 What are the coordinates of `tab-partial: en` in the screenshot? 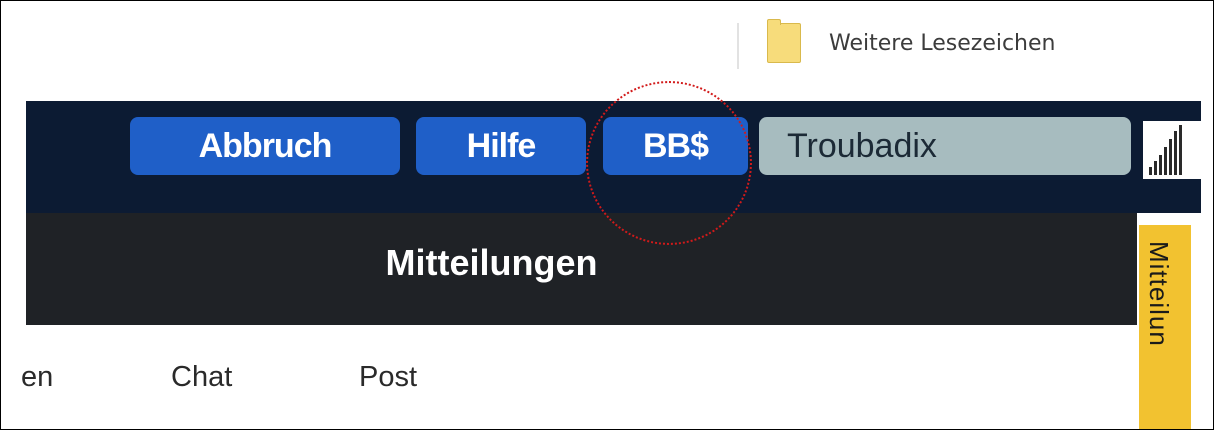 It's located at (37, 377).